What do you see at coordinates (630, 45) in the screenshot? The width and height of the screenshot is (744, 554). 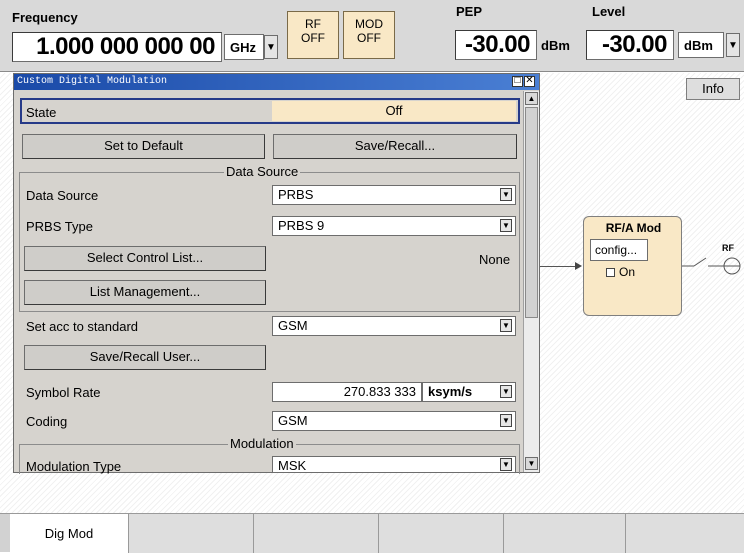 I see `level-field: -30.00` at bounding box center [630, 45].